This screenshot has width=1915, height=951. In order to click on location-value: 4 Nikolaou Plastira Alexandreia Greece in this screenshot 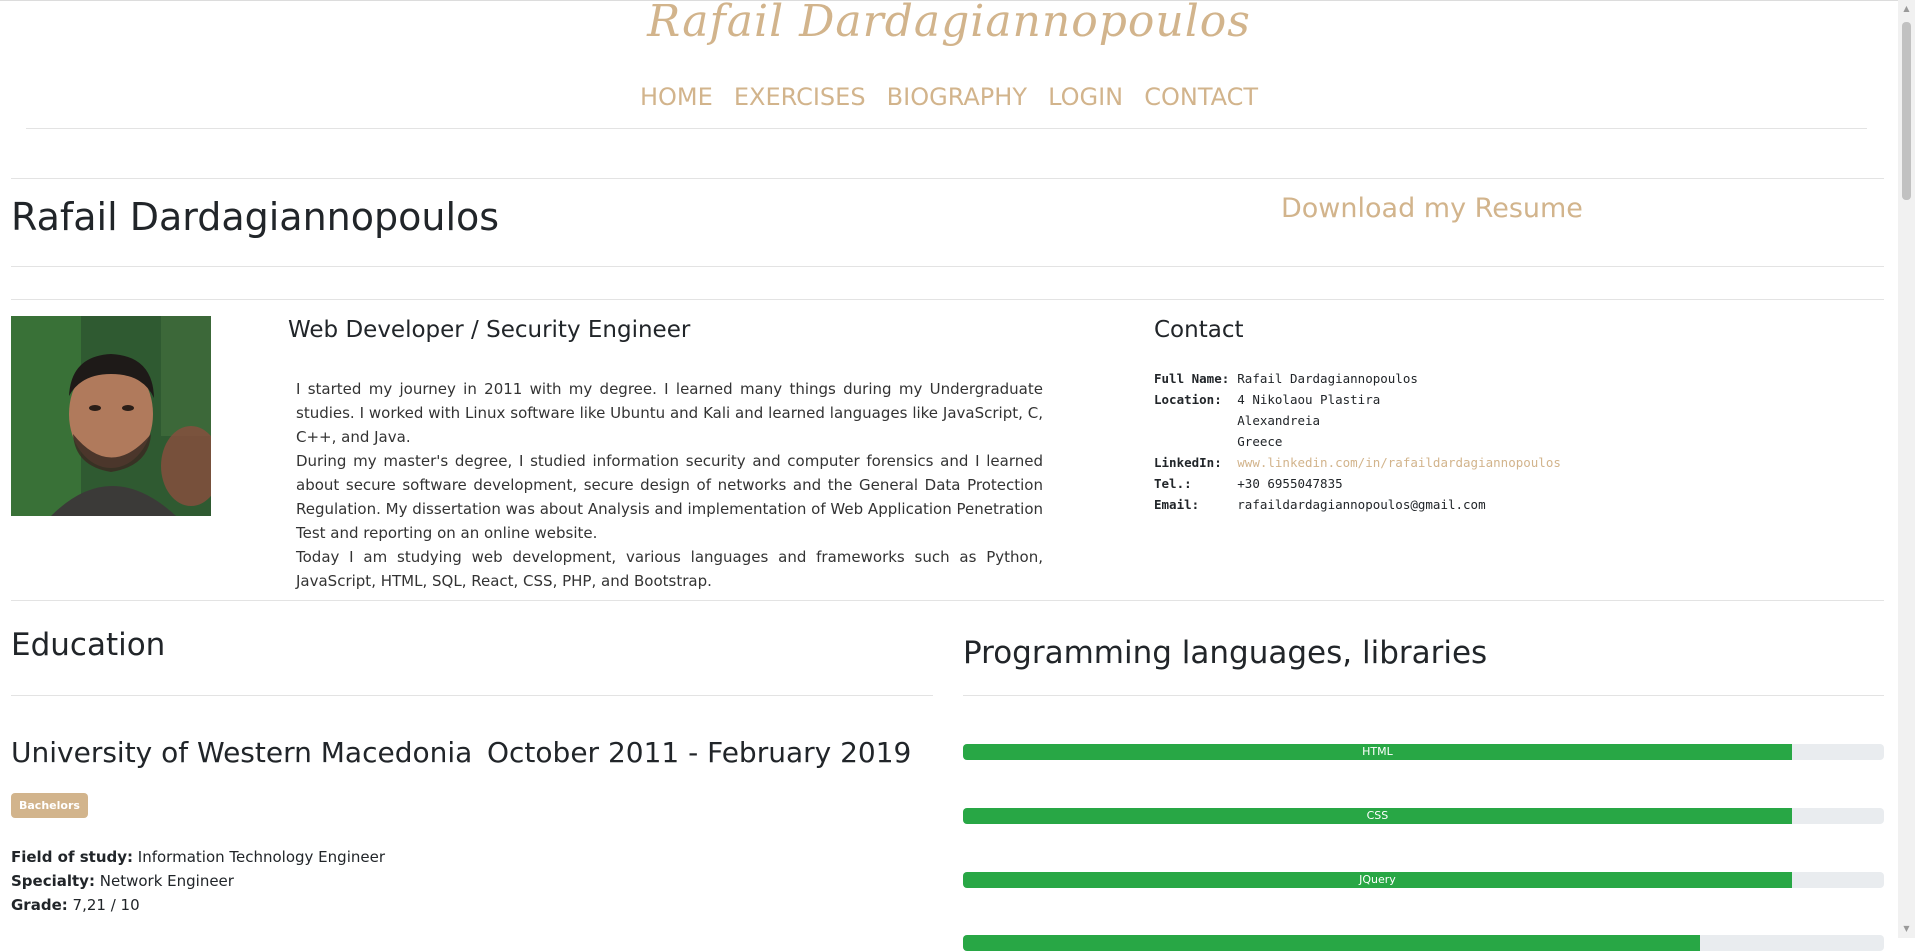, I will do `click(1399, 420)`.